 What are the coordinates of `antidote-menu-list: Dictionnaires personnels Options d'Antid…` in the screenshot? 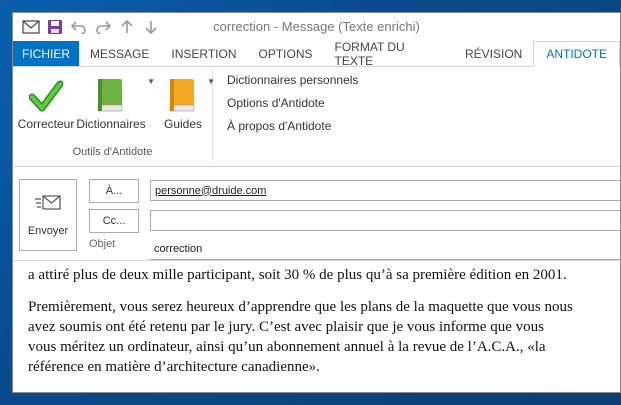 It's located at (285, 116).